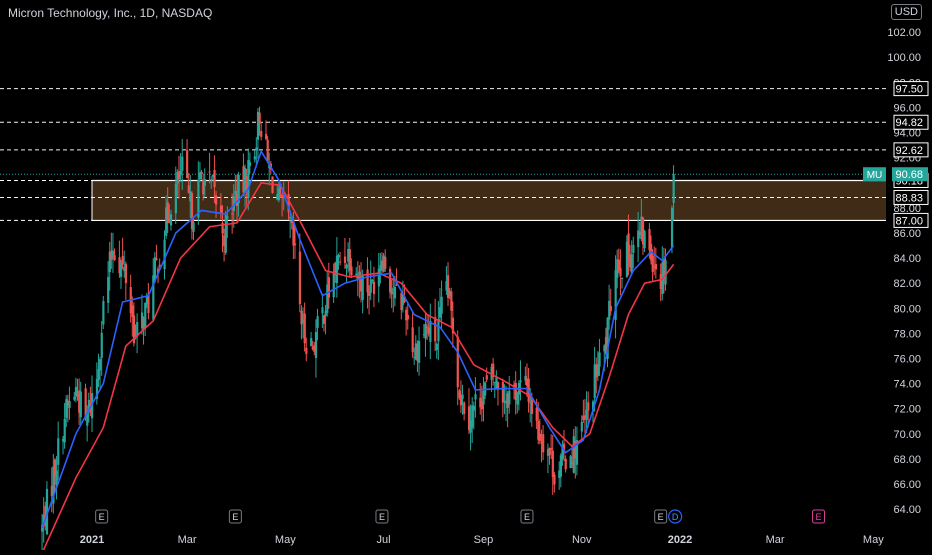 The image size is (932, 555). What do you see at coordinates (904, 33) in the screenshot?
I see `y-tick-label: 102.00` at bounding box center [904, 33].